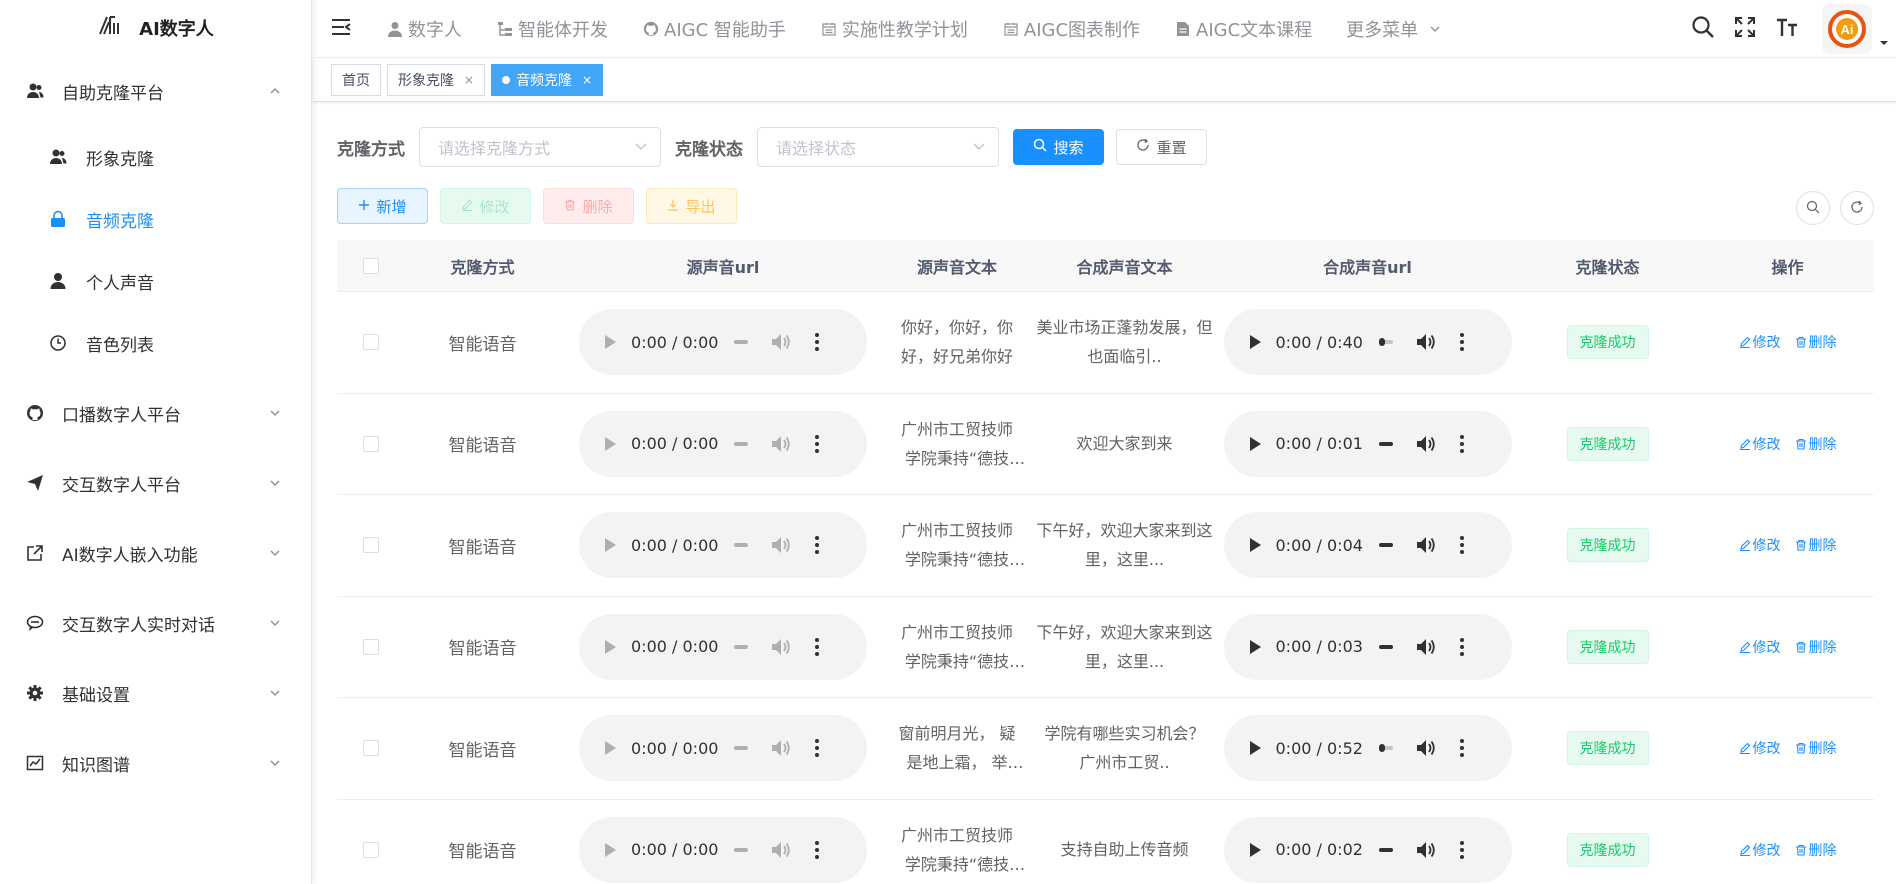  Describe the element at coordinates (714, 29) in the screenshot. I see `topnav-aigc-assistant: AIGC 智能助手` at that location.